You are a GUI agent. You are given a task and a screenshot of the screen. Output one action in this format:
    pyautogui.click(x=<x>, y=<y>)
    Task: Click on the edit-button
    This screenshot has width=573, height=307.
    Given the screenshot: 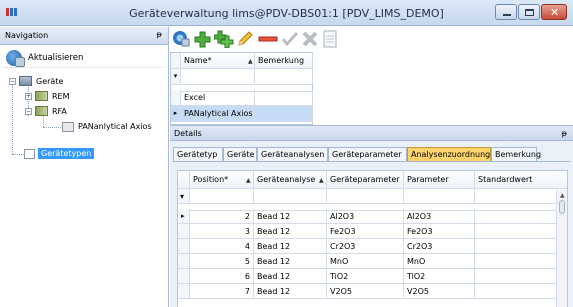 What is the action you would take?
    pyautogui.click(x=245, y=39)
    